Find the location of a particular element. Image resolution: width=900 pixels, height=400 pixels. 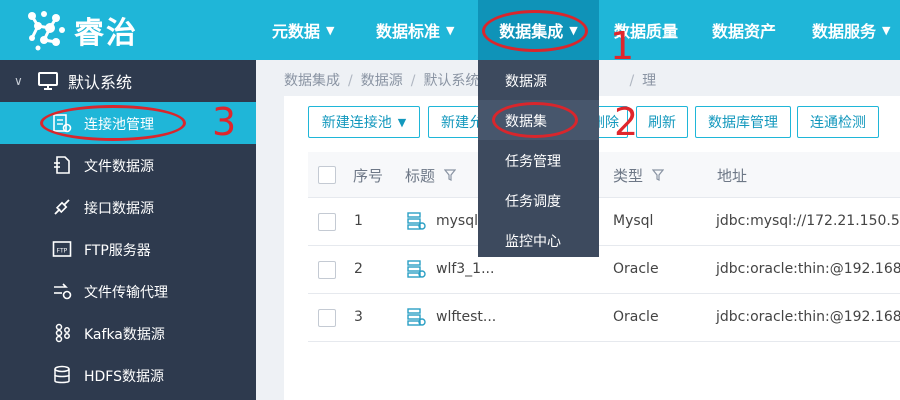

svg-text: FTP is located at coordinates (62, 251).